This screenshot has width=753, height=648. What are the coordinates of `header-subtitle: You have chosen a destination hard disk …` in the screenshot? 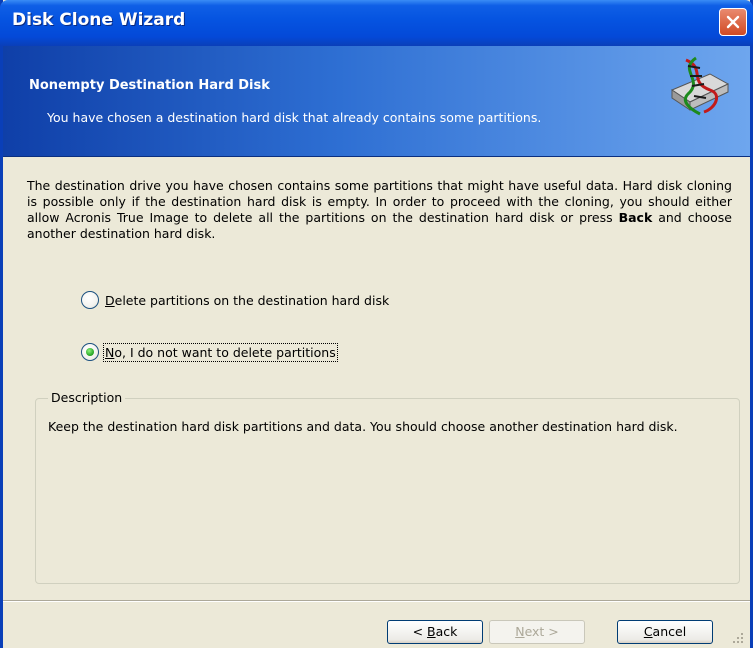 It's located at (294, 117).